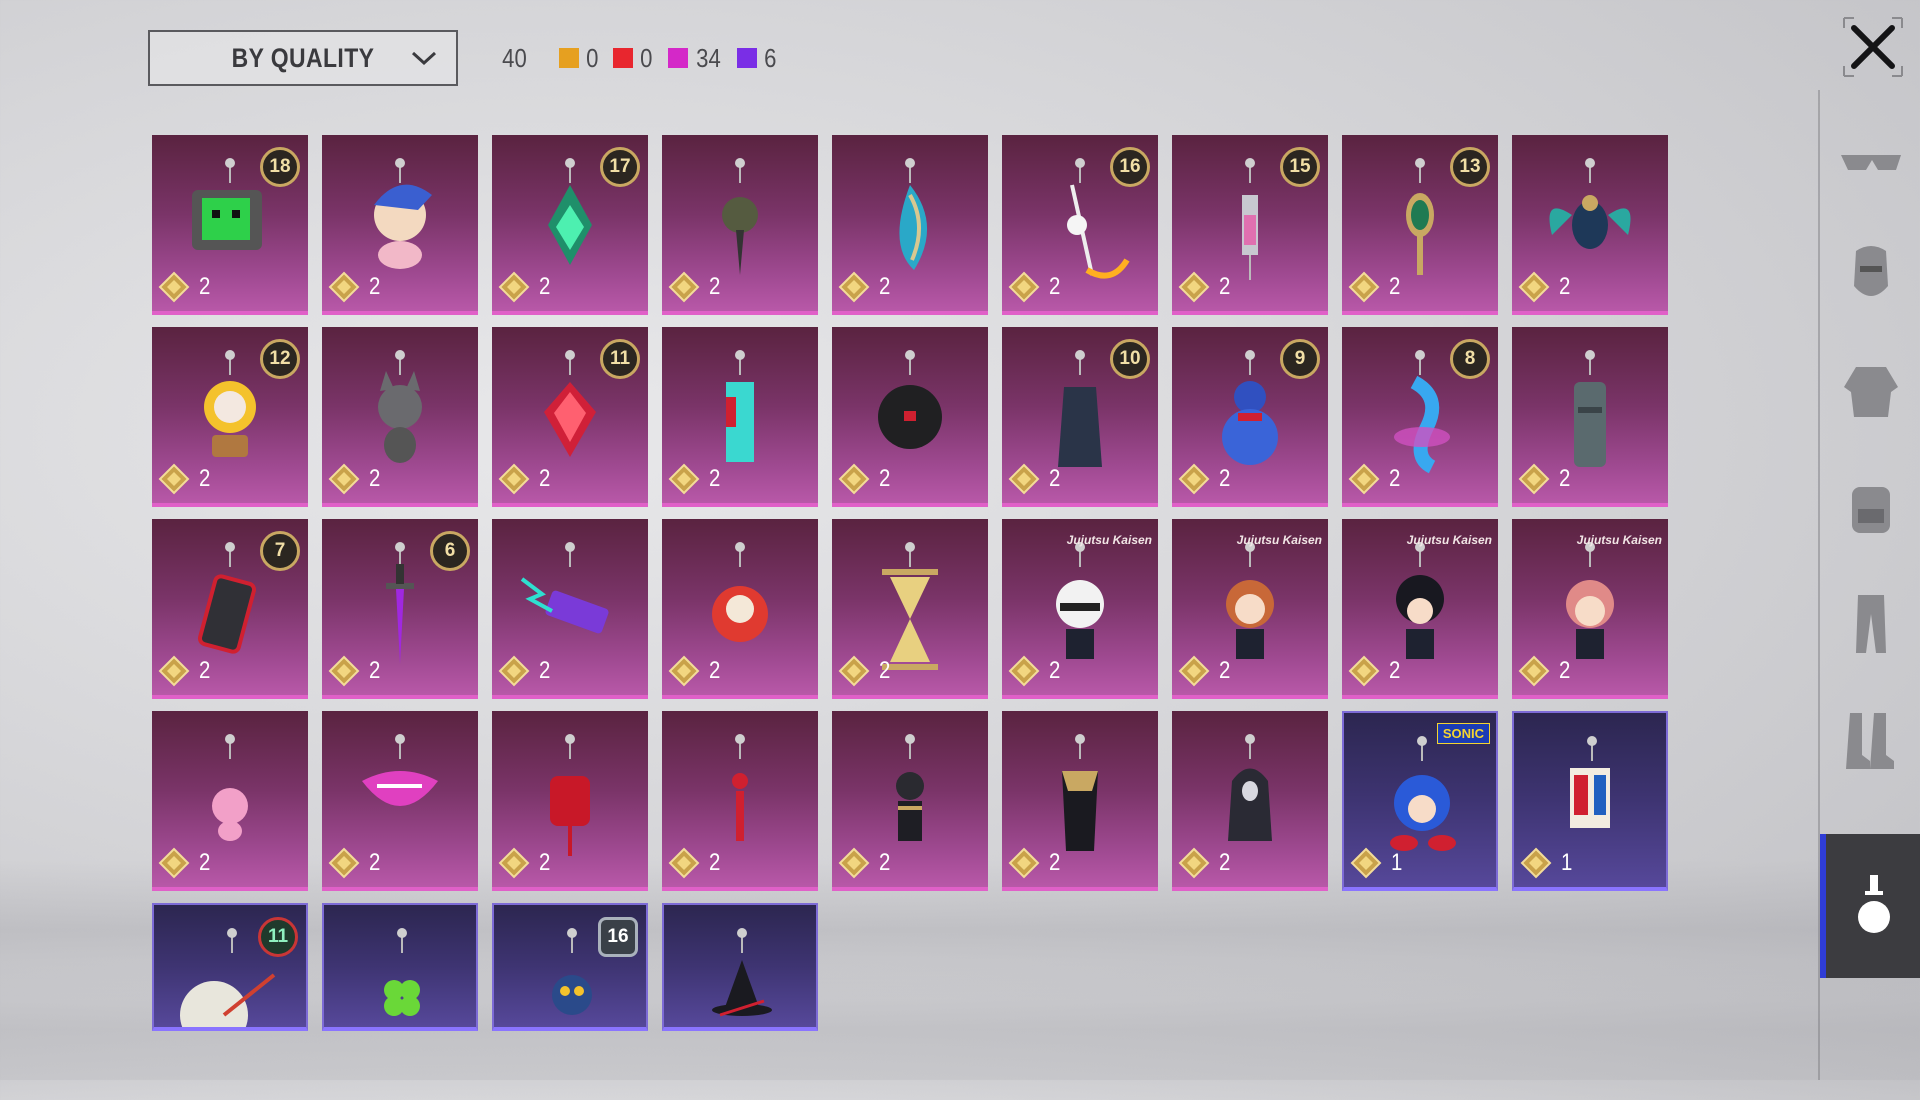  I want to click on sort-dropdown: BY QUALITY, so click(303, 58).